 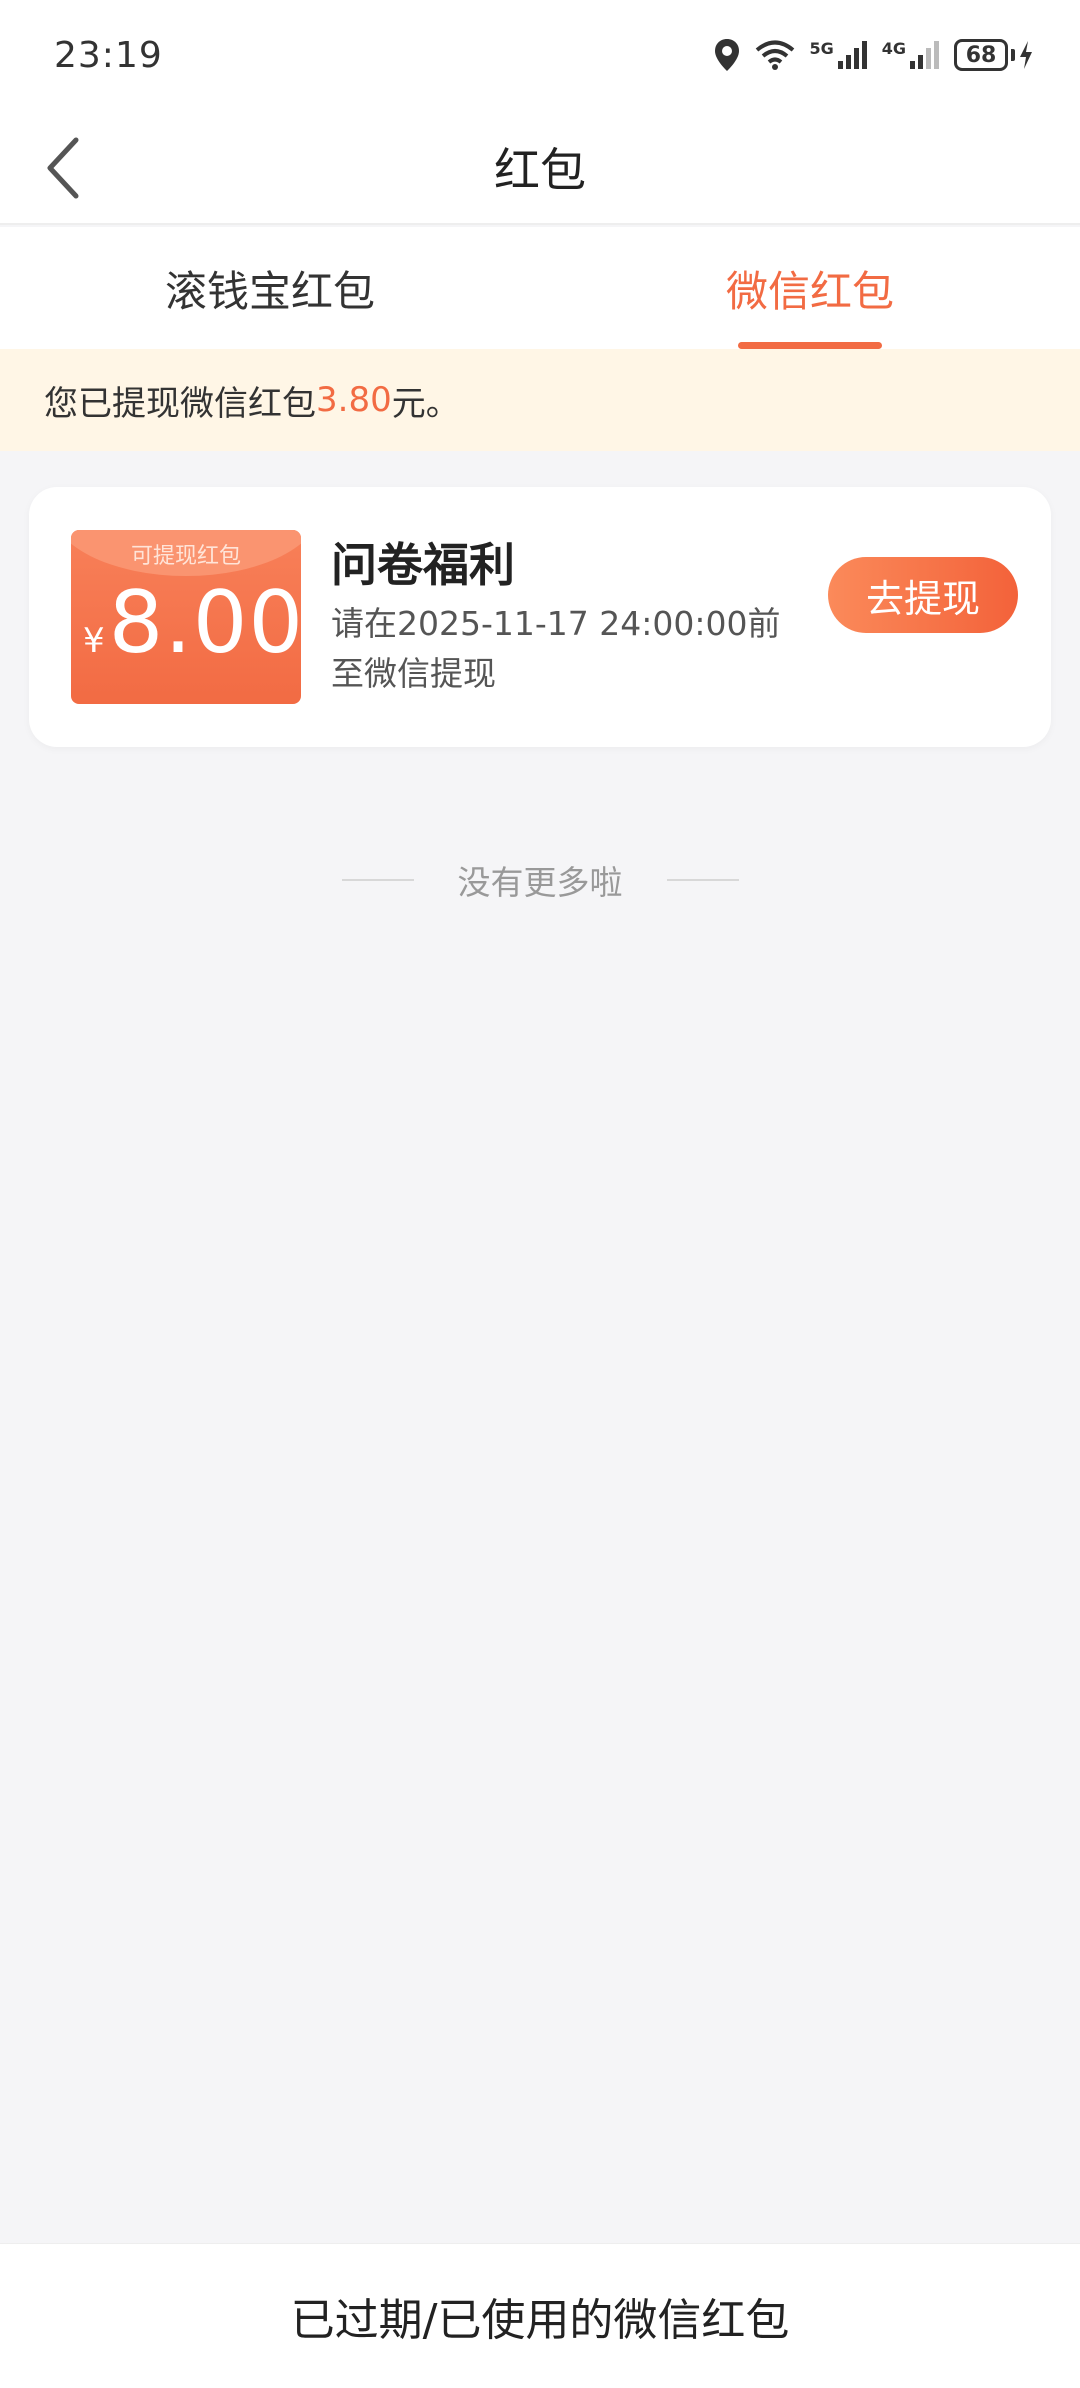 What do you see at coordinates (1026, 55) in the screenshot?
I see `charging-icon` at bounding box center [1026, 55].